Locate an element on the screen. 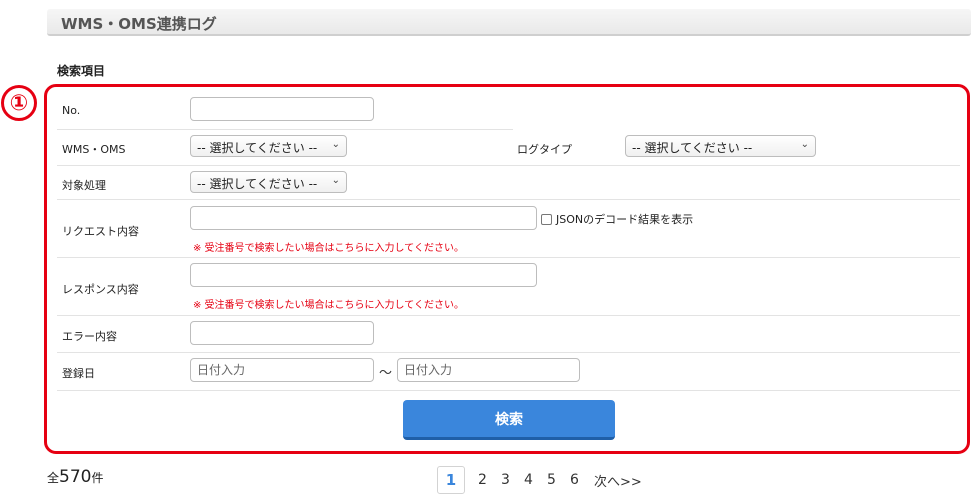  log-type-select: -- 選択してください -- ⌄ is located at coordinates (720, 146).